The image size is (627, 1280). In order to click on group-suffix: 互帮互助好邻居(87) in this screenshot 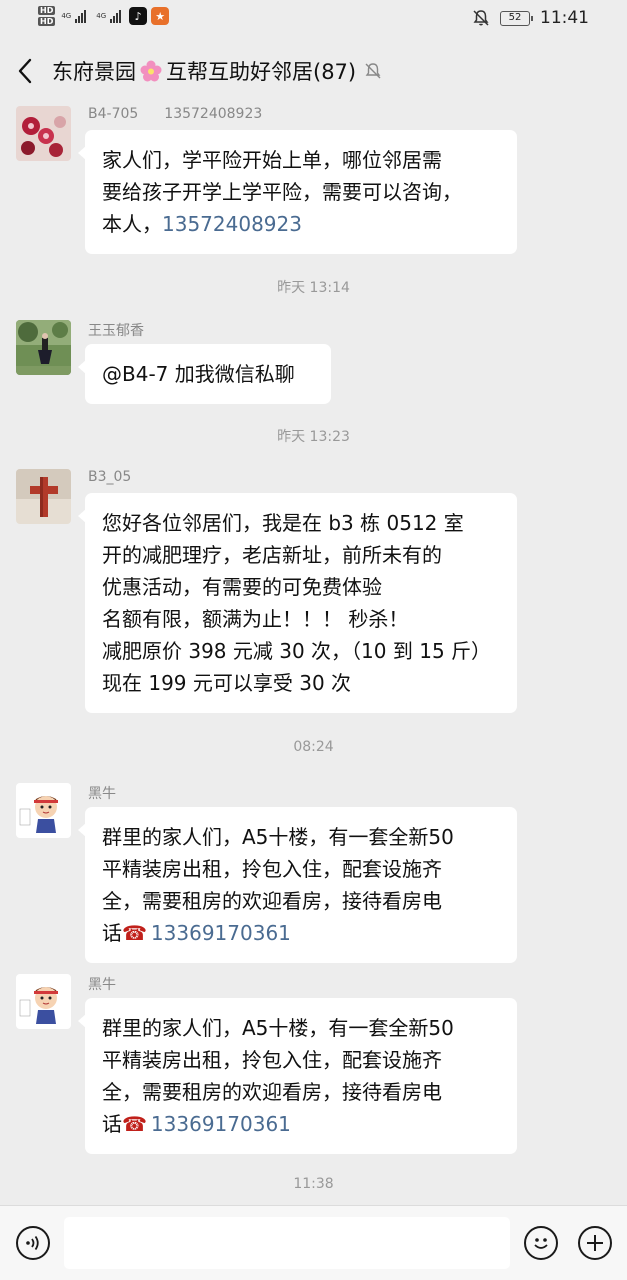, I will do `click(261, 72)`.